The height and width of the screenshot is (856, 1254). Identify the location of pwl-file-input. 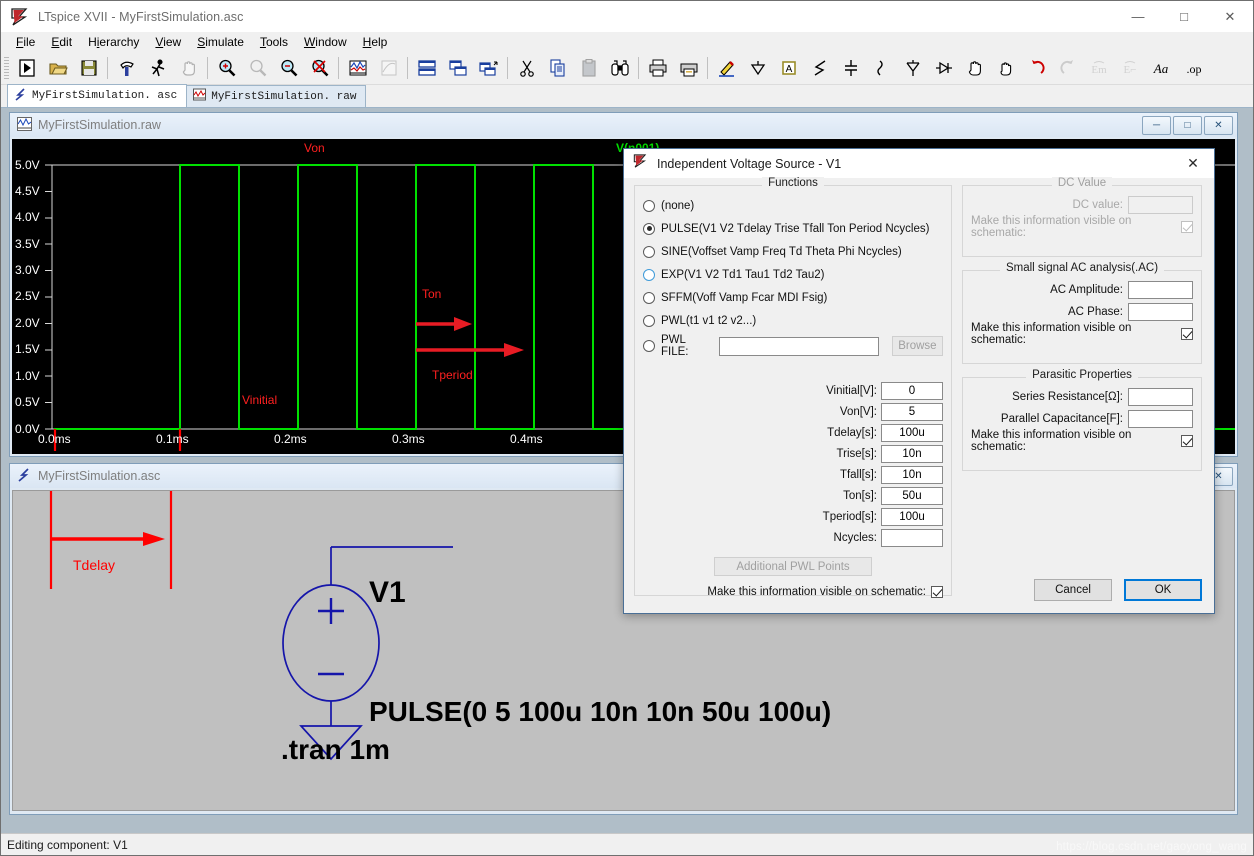
(798, 346).